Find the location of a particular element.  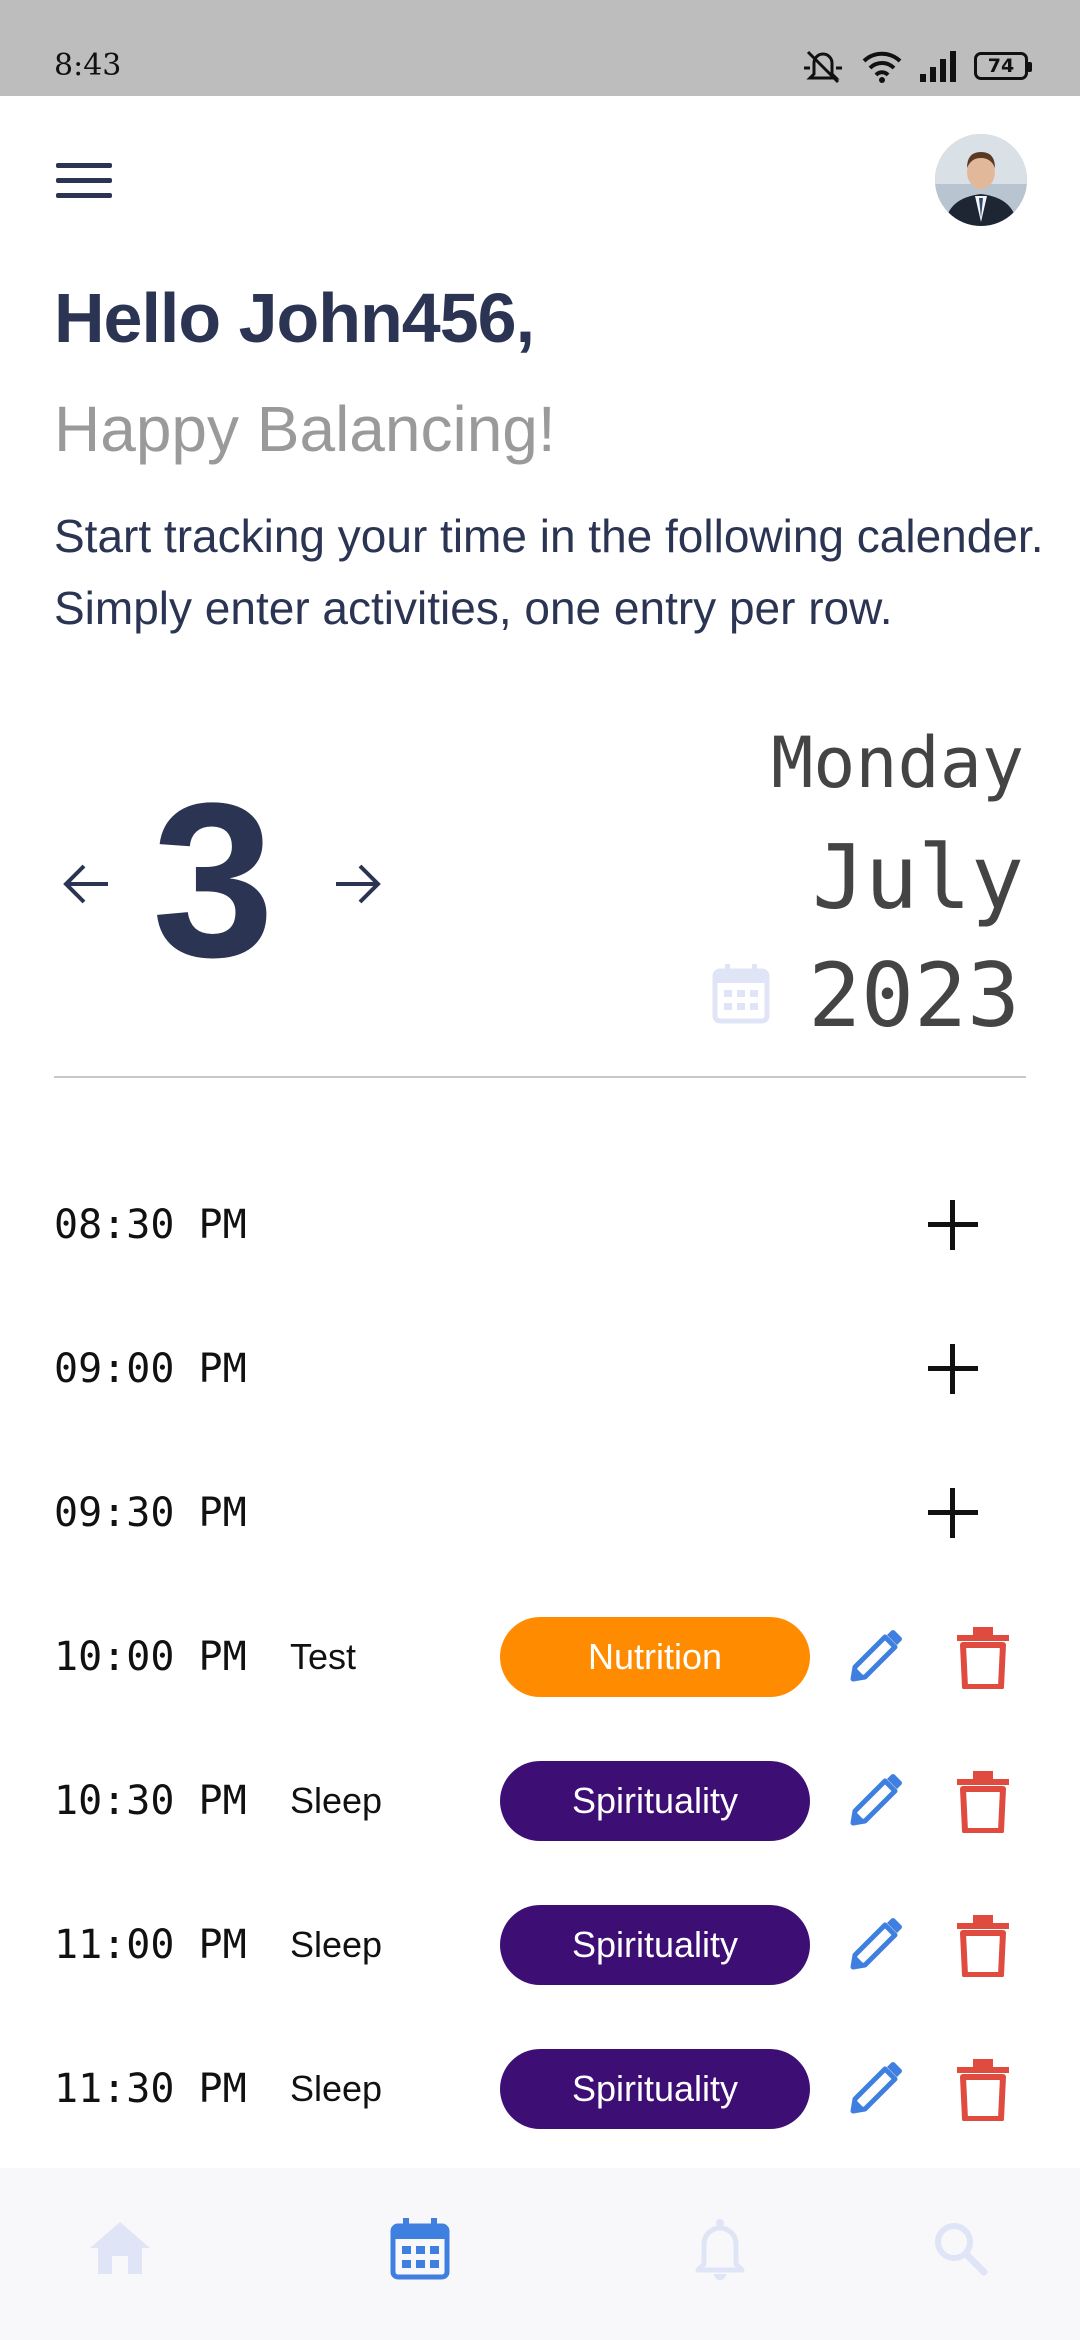

time-slot-row: 10:30 PM Sleep Spirituality is located at coordinates (540, 1801).